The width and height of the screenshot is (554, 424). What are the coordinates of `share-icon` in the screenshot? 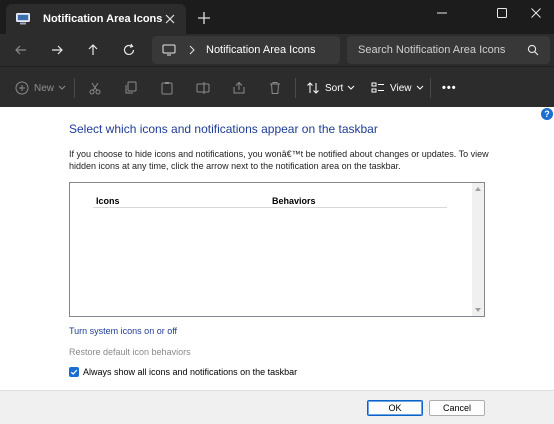 It's located at (239, 87).